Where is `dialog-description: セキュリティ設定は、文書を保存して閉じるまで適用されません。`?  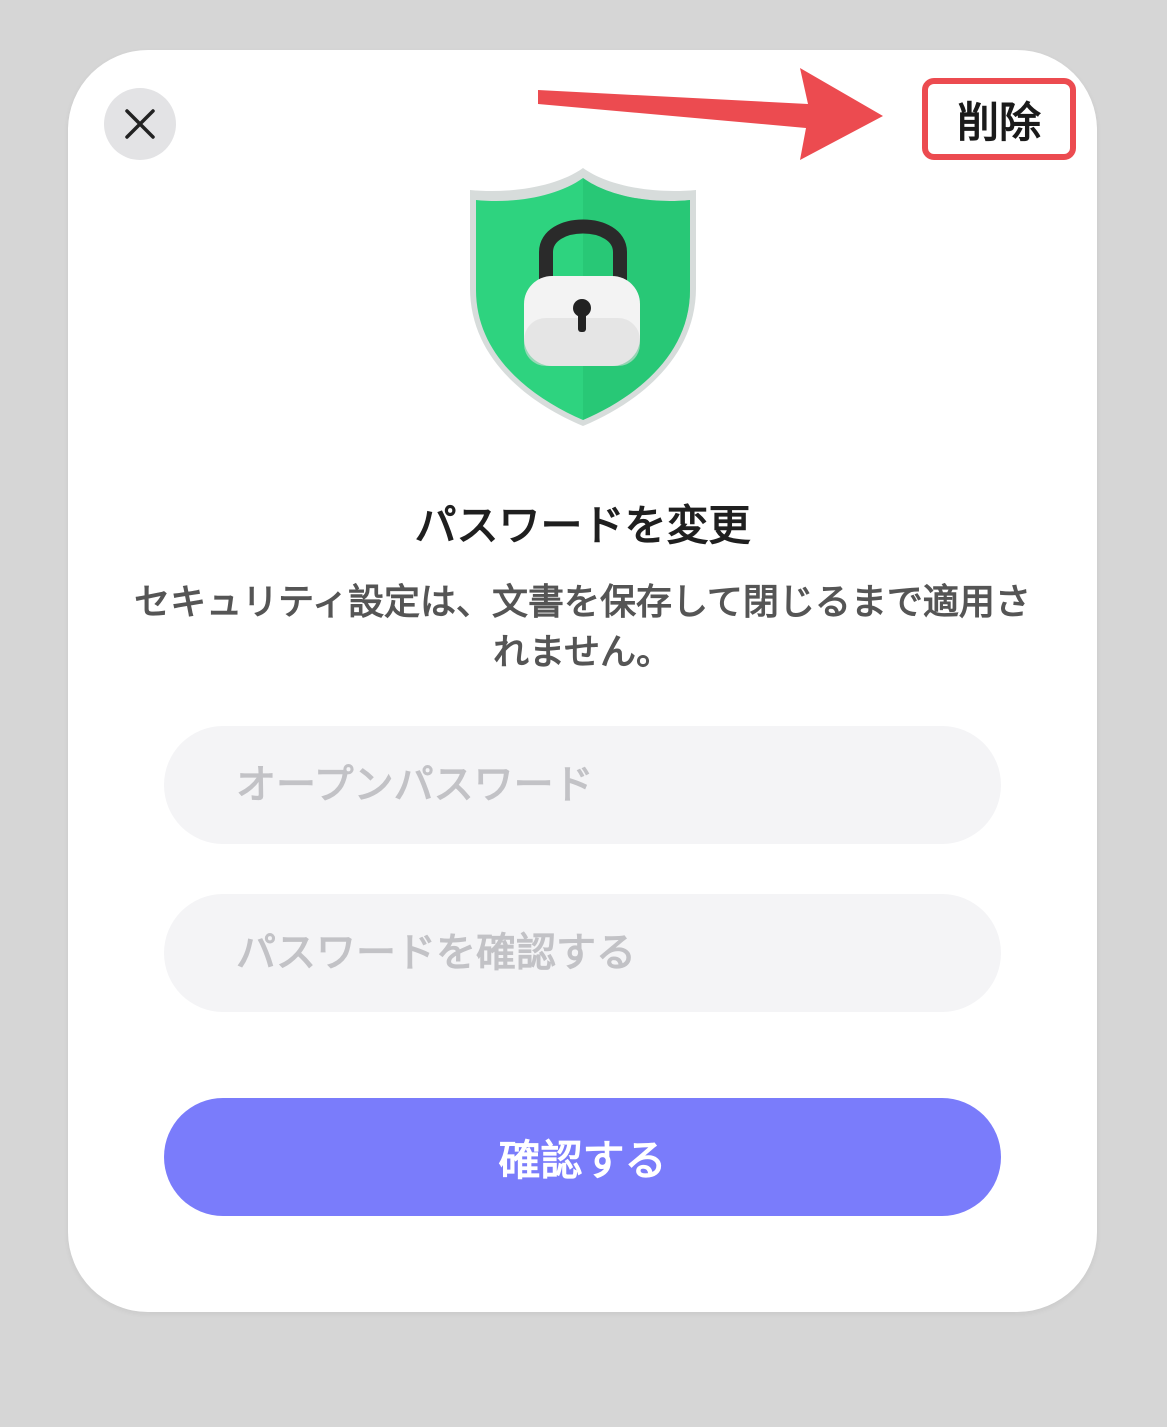
dialog-description: セキュリティ設定は、文書を保存して閉じるまで適用されません。 is located at coordinates (582, 627).